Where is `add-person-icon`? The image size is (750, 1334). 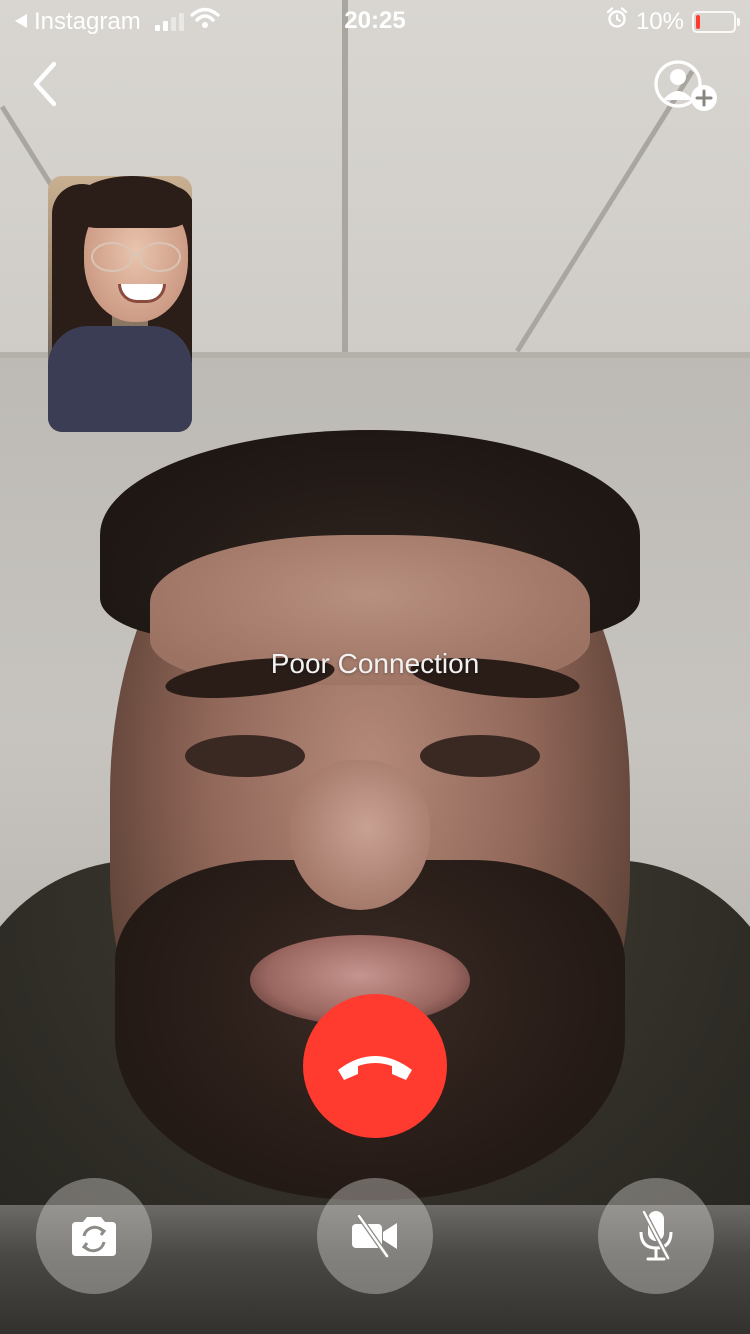
add-person-icon is located at coordinates (685, 85).